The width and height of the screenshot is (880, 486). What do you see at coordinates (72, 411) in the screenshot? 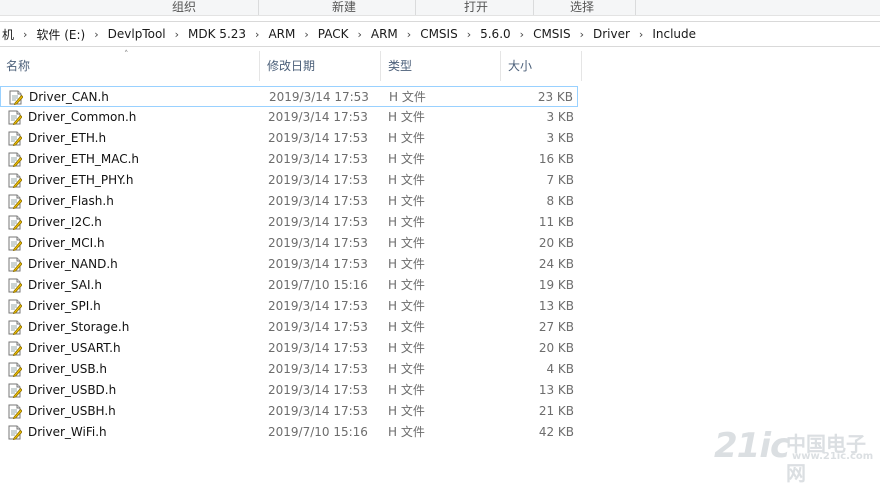
I see `file-name: Driver_USBH.h` at bounding box center [72, 411].